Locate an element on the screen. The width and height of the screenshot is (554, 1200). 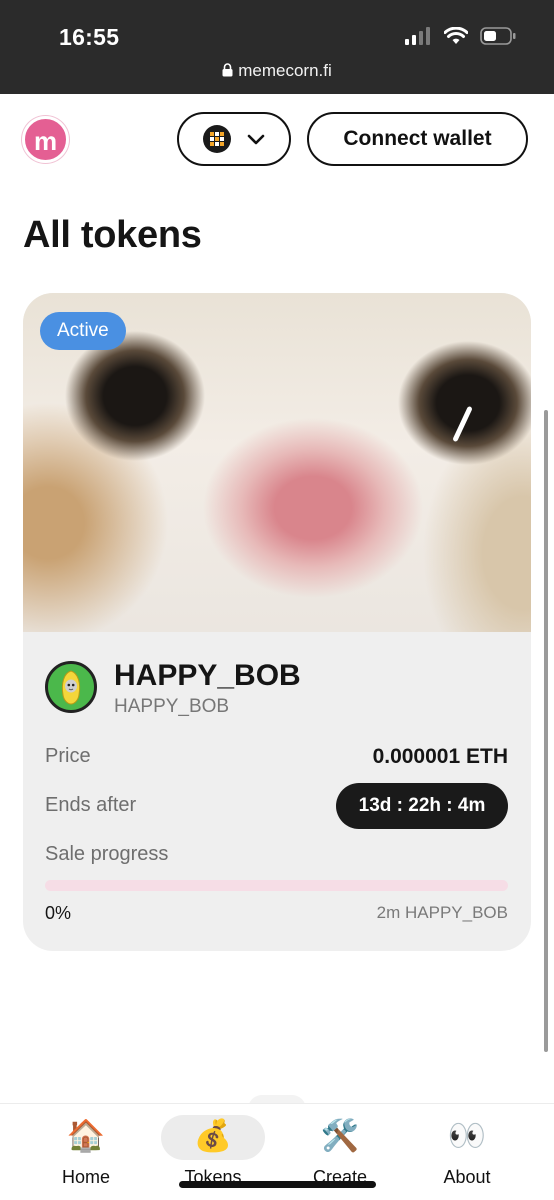
signal-icon is located at coordinates (417, 36).